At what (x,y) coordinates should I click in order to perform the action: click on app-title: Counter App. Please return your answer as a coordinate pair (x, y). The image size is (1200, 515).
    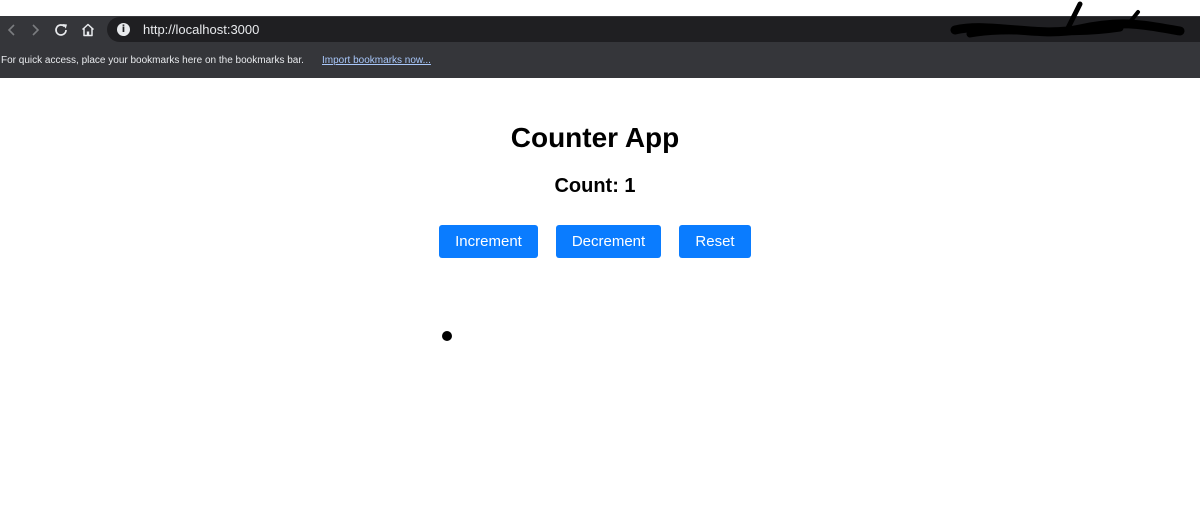
    Looking at the image, I should click on (595, 137).